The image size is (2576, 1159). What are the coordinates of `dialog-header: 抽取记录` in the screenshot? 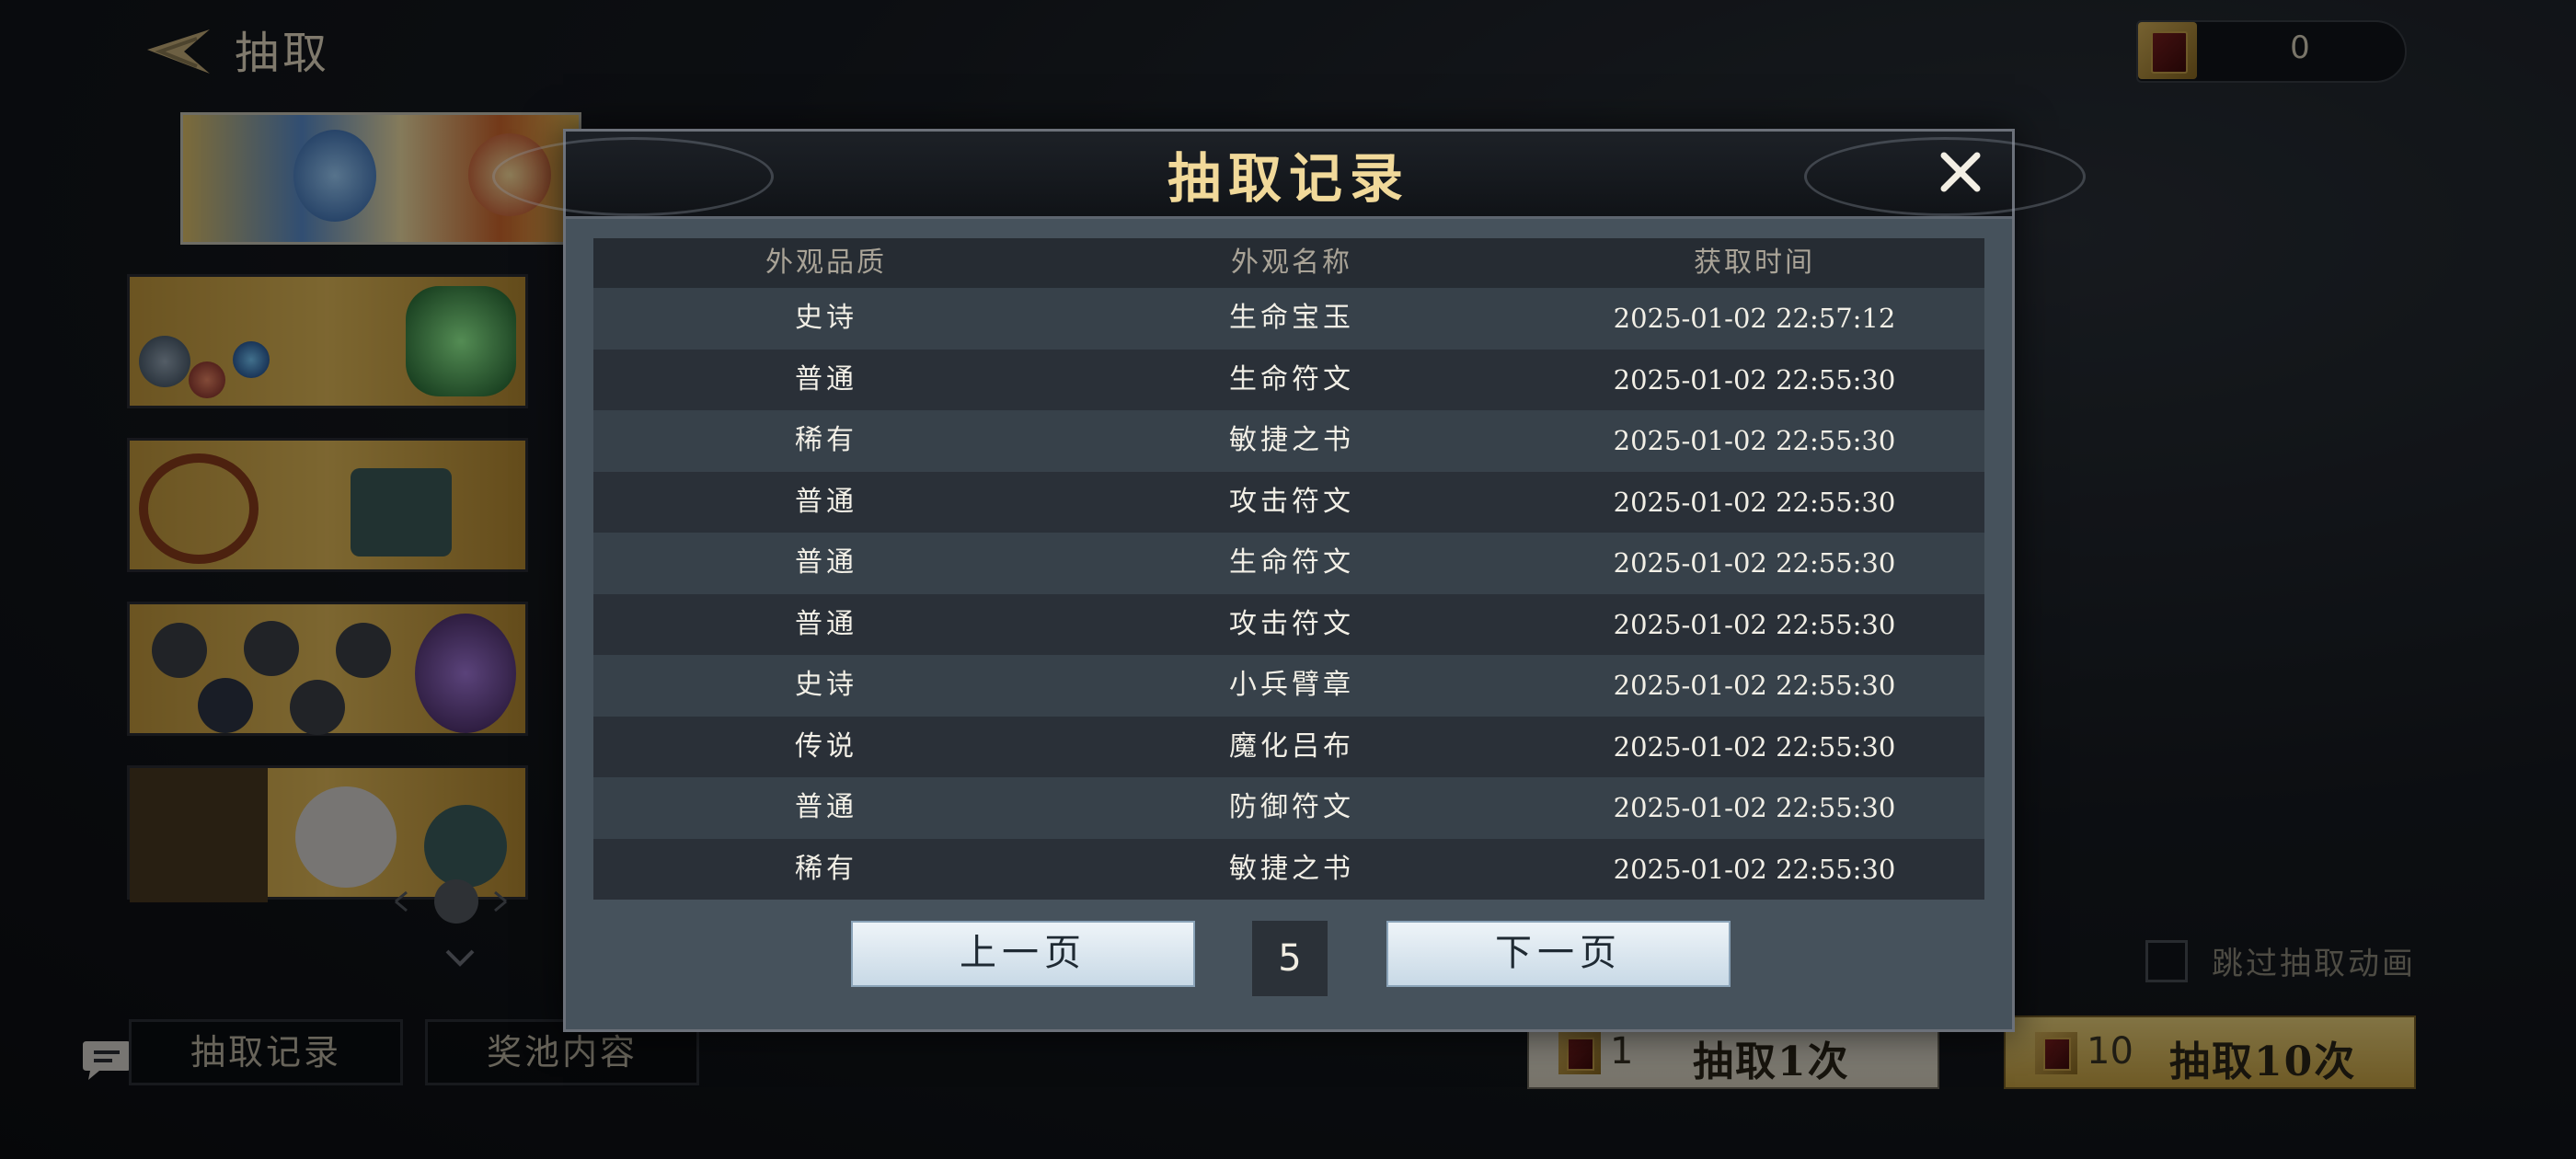 It's located at (1289, 175).